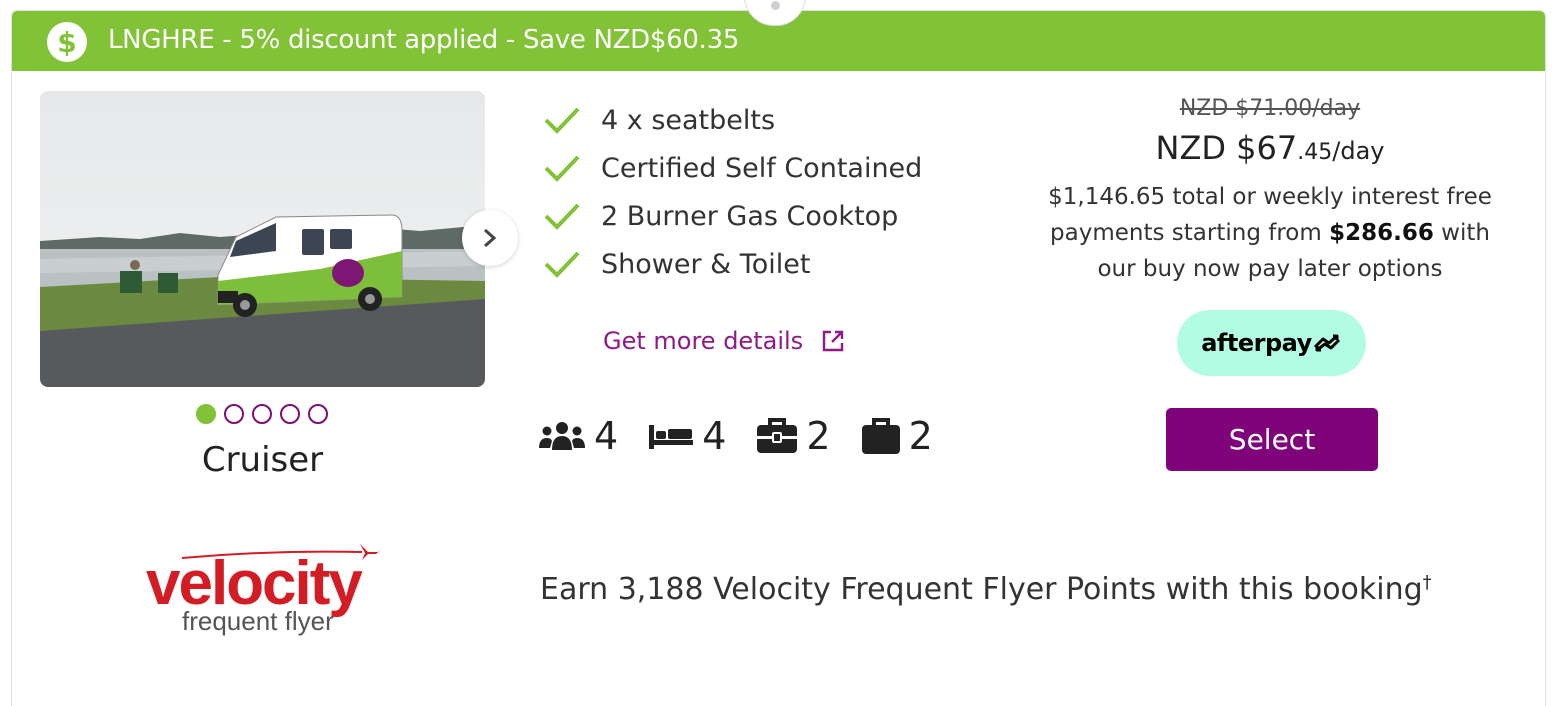 The height and width of the screenshot is (706, 1566). I want to click on passengers-capacity: 4, so click(578, 436).